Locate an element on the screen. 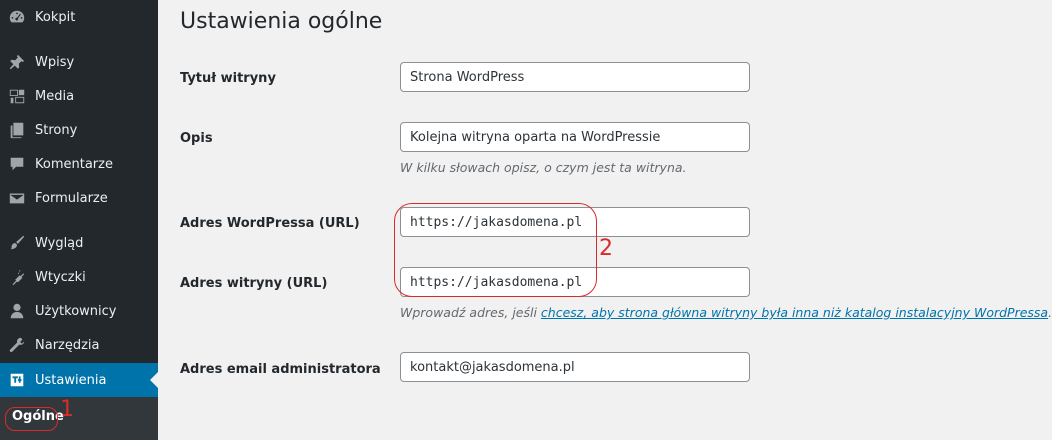 The height and width of the screenshot is (440, 1052). sidebar-item-ustawienia: Ustawienia is located at coordinates (79, 380).